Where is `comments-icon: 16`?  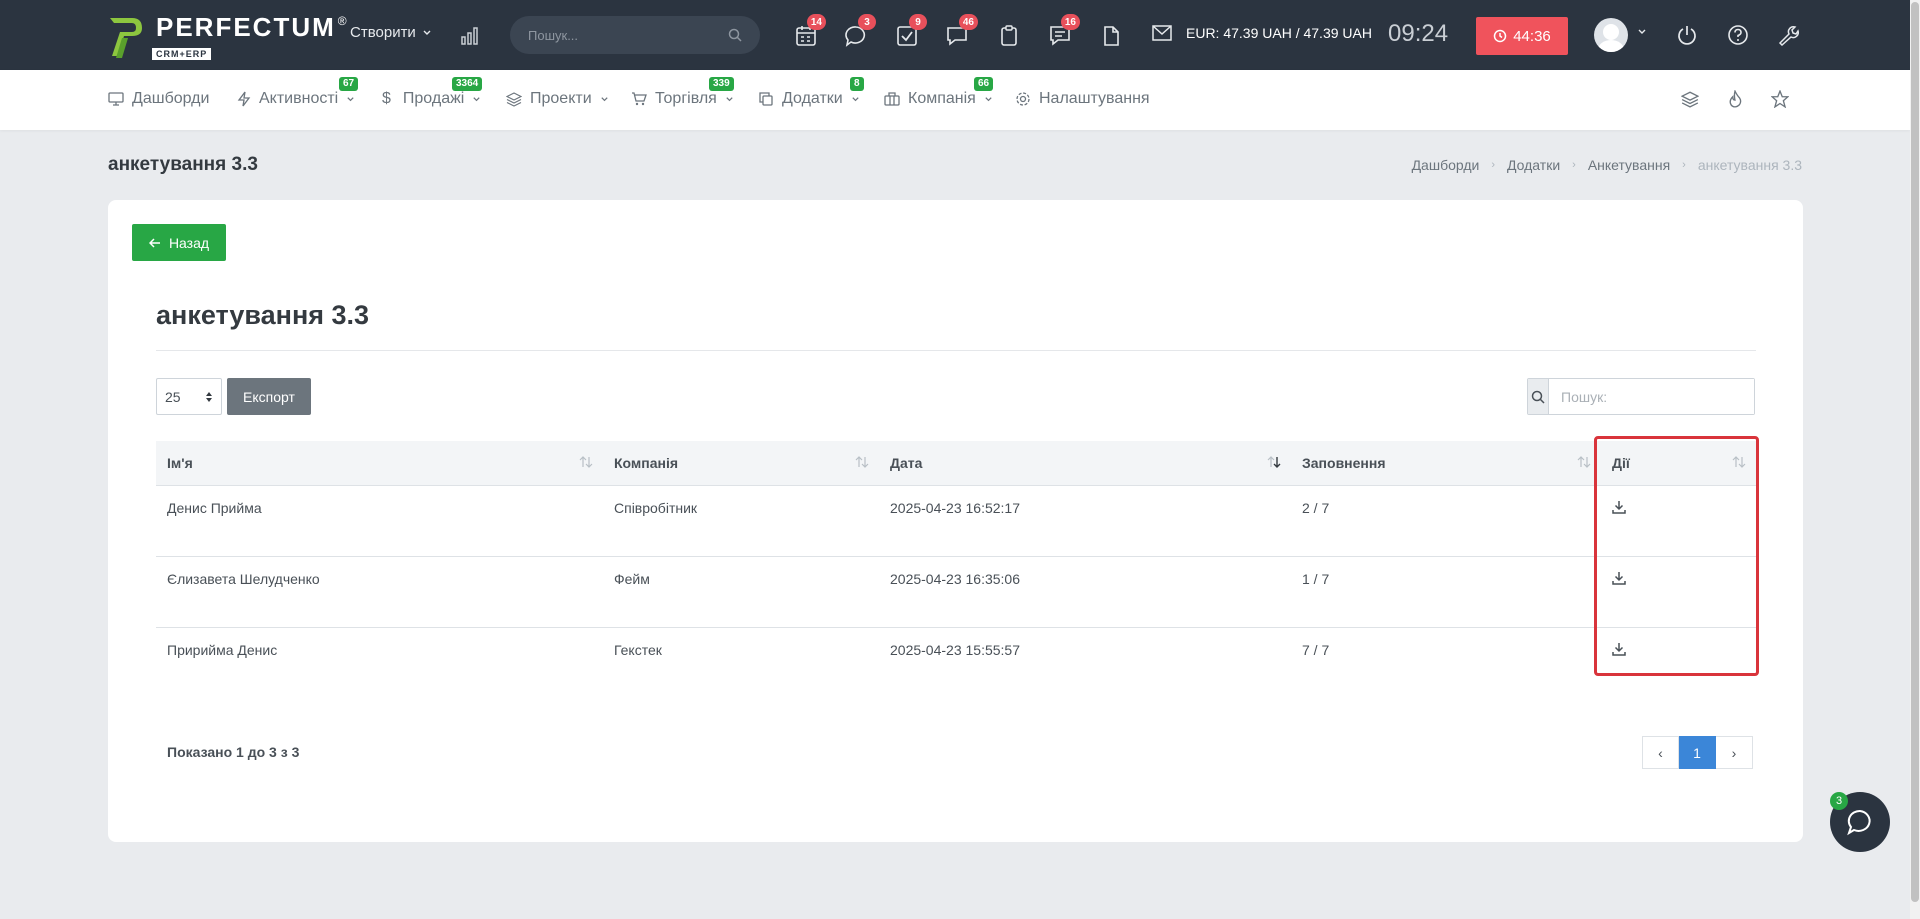
comments-icon: 16 is located at coordinates (1063, 32).